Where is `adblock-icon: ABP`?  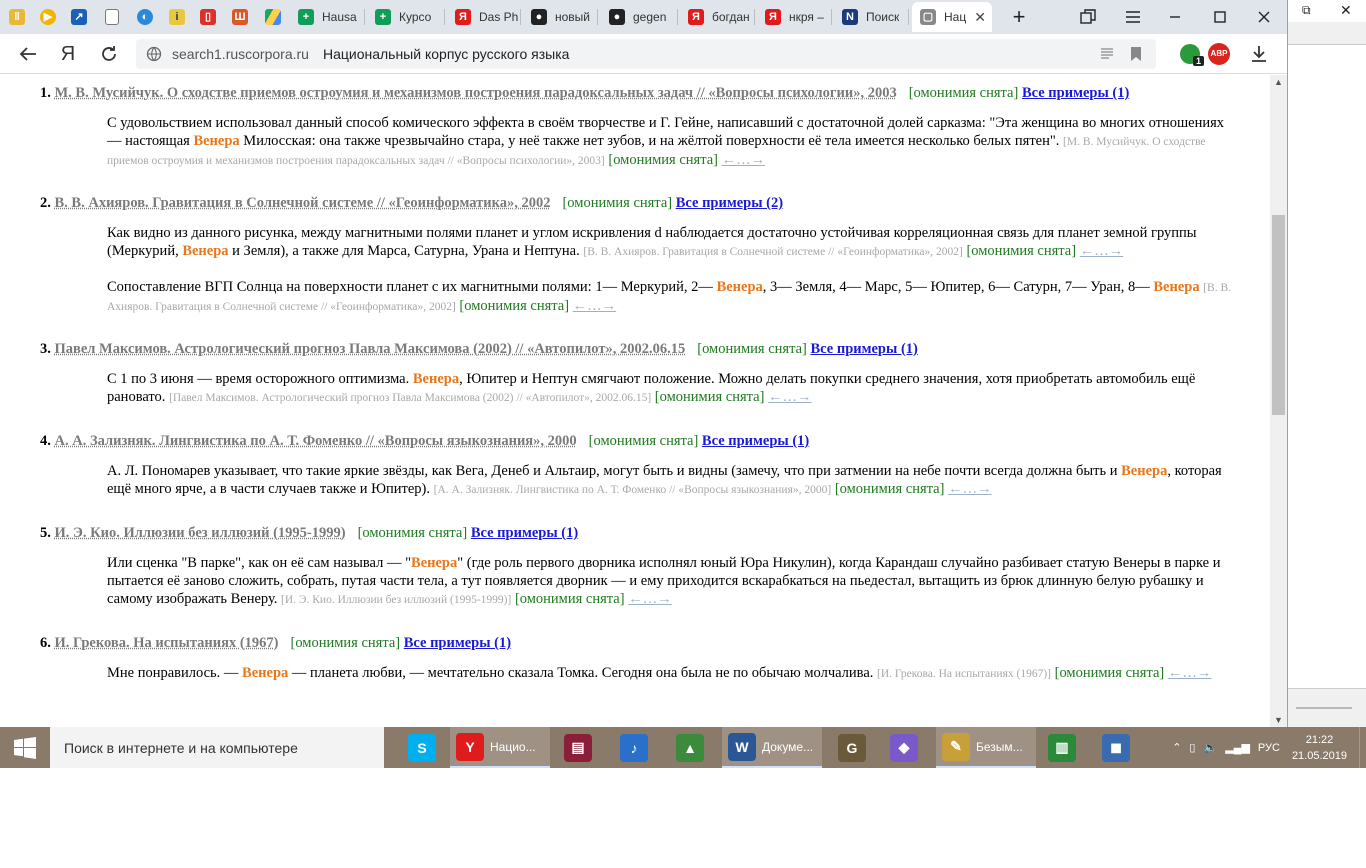 adblock-icon: ABP is located at coordinates (1219, 54).